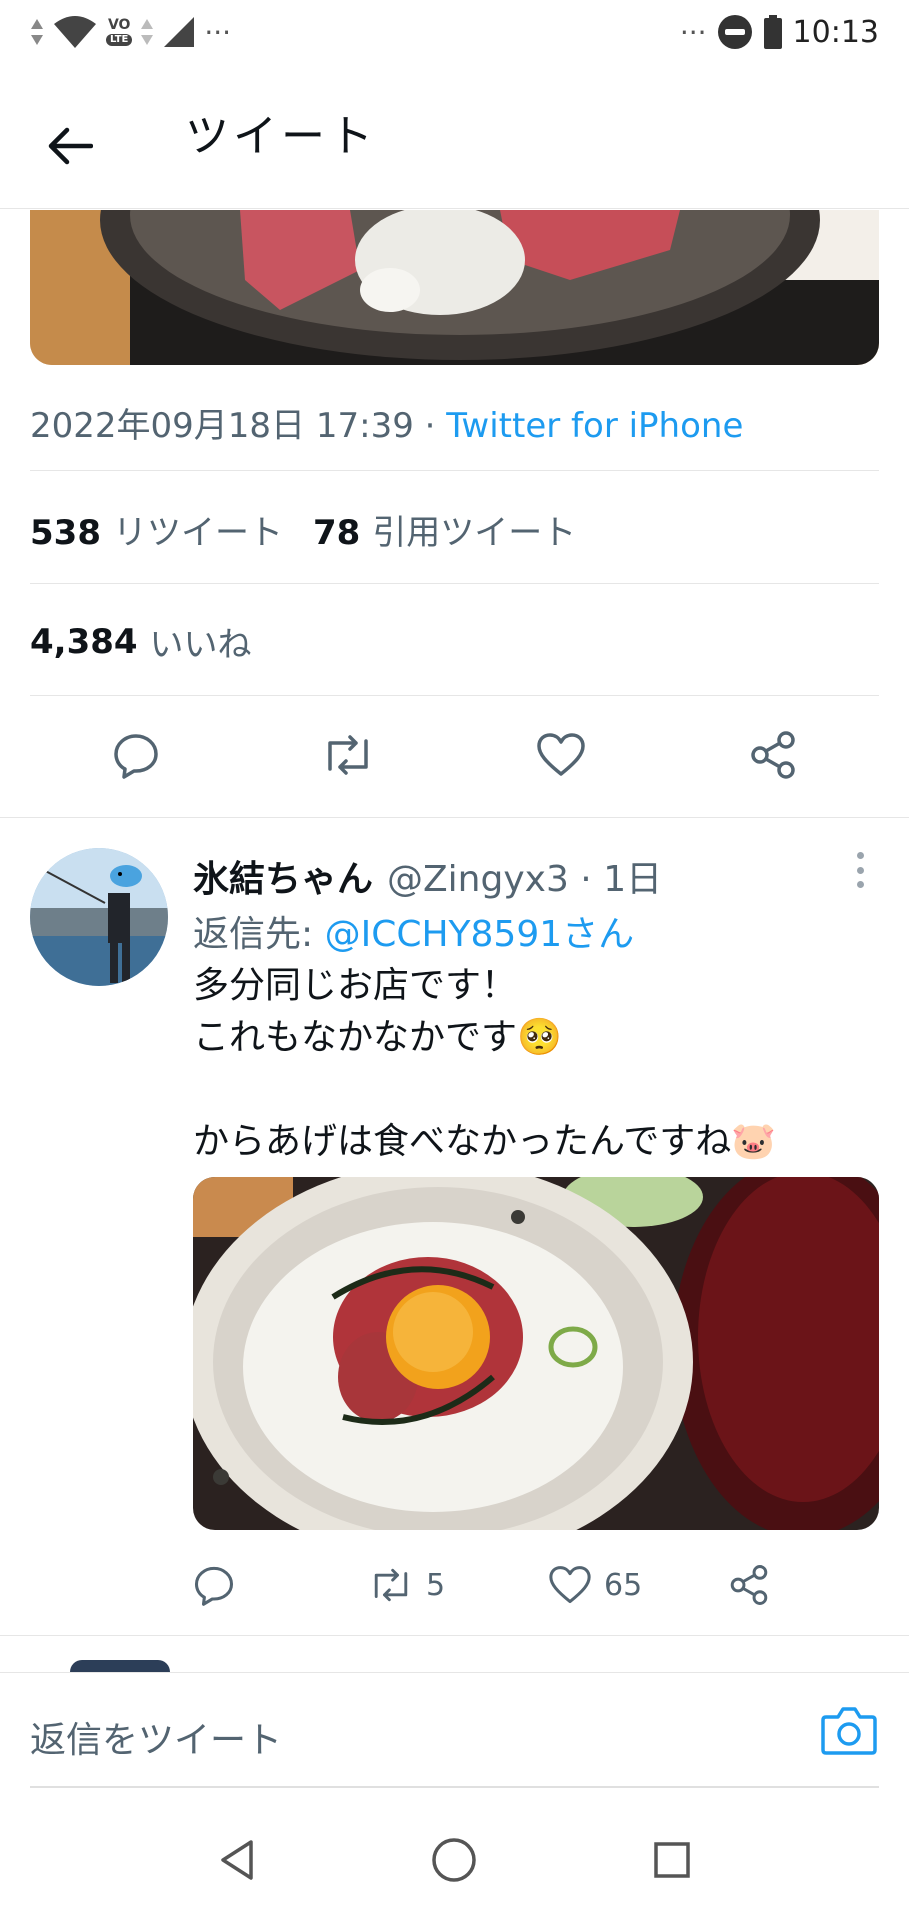 Image resolution: width=909 pixels, height=1920 pixels. I want to click on reply-share-button, so click(749, 1585).